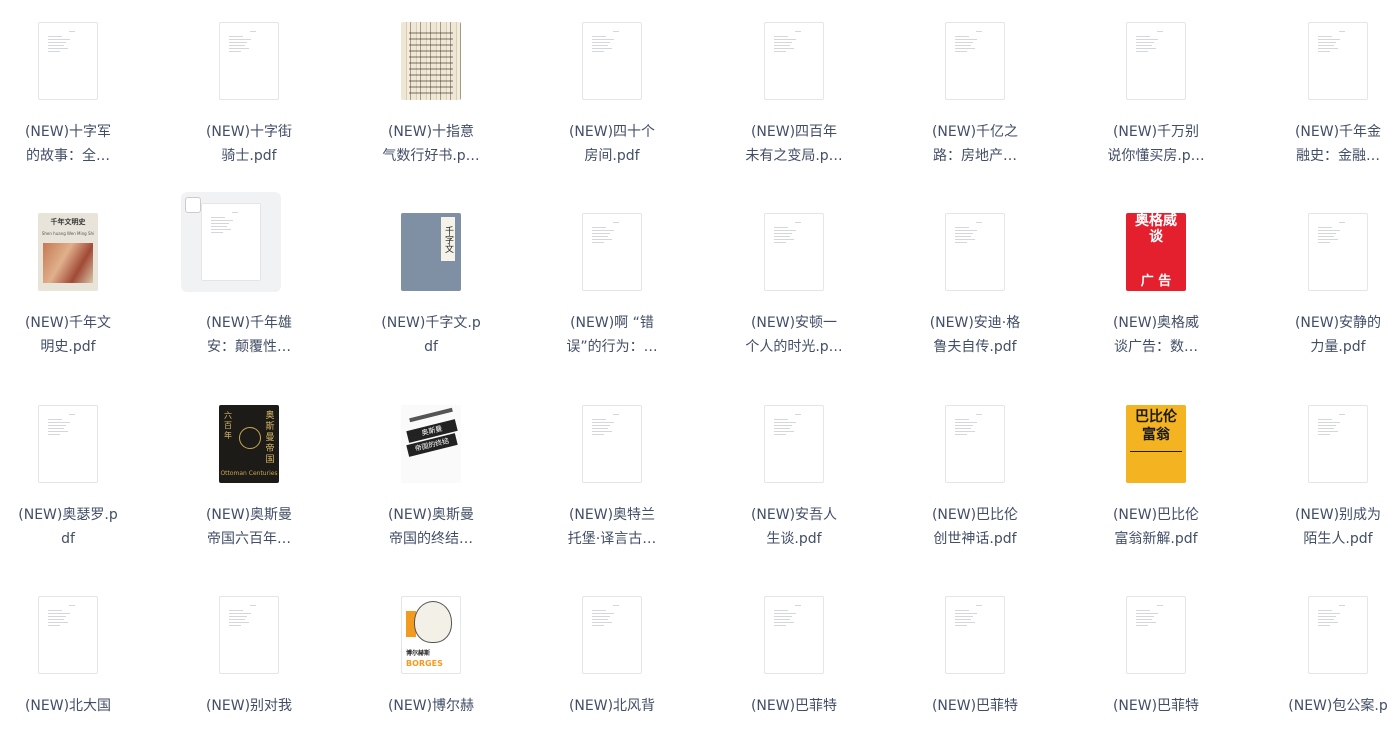 The width and height of the screenshot is (1389, 736). I want to click on file-item: 博尔赫斯 BORGES (NEW)博尔赫, so click(431, 661).